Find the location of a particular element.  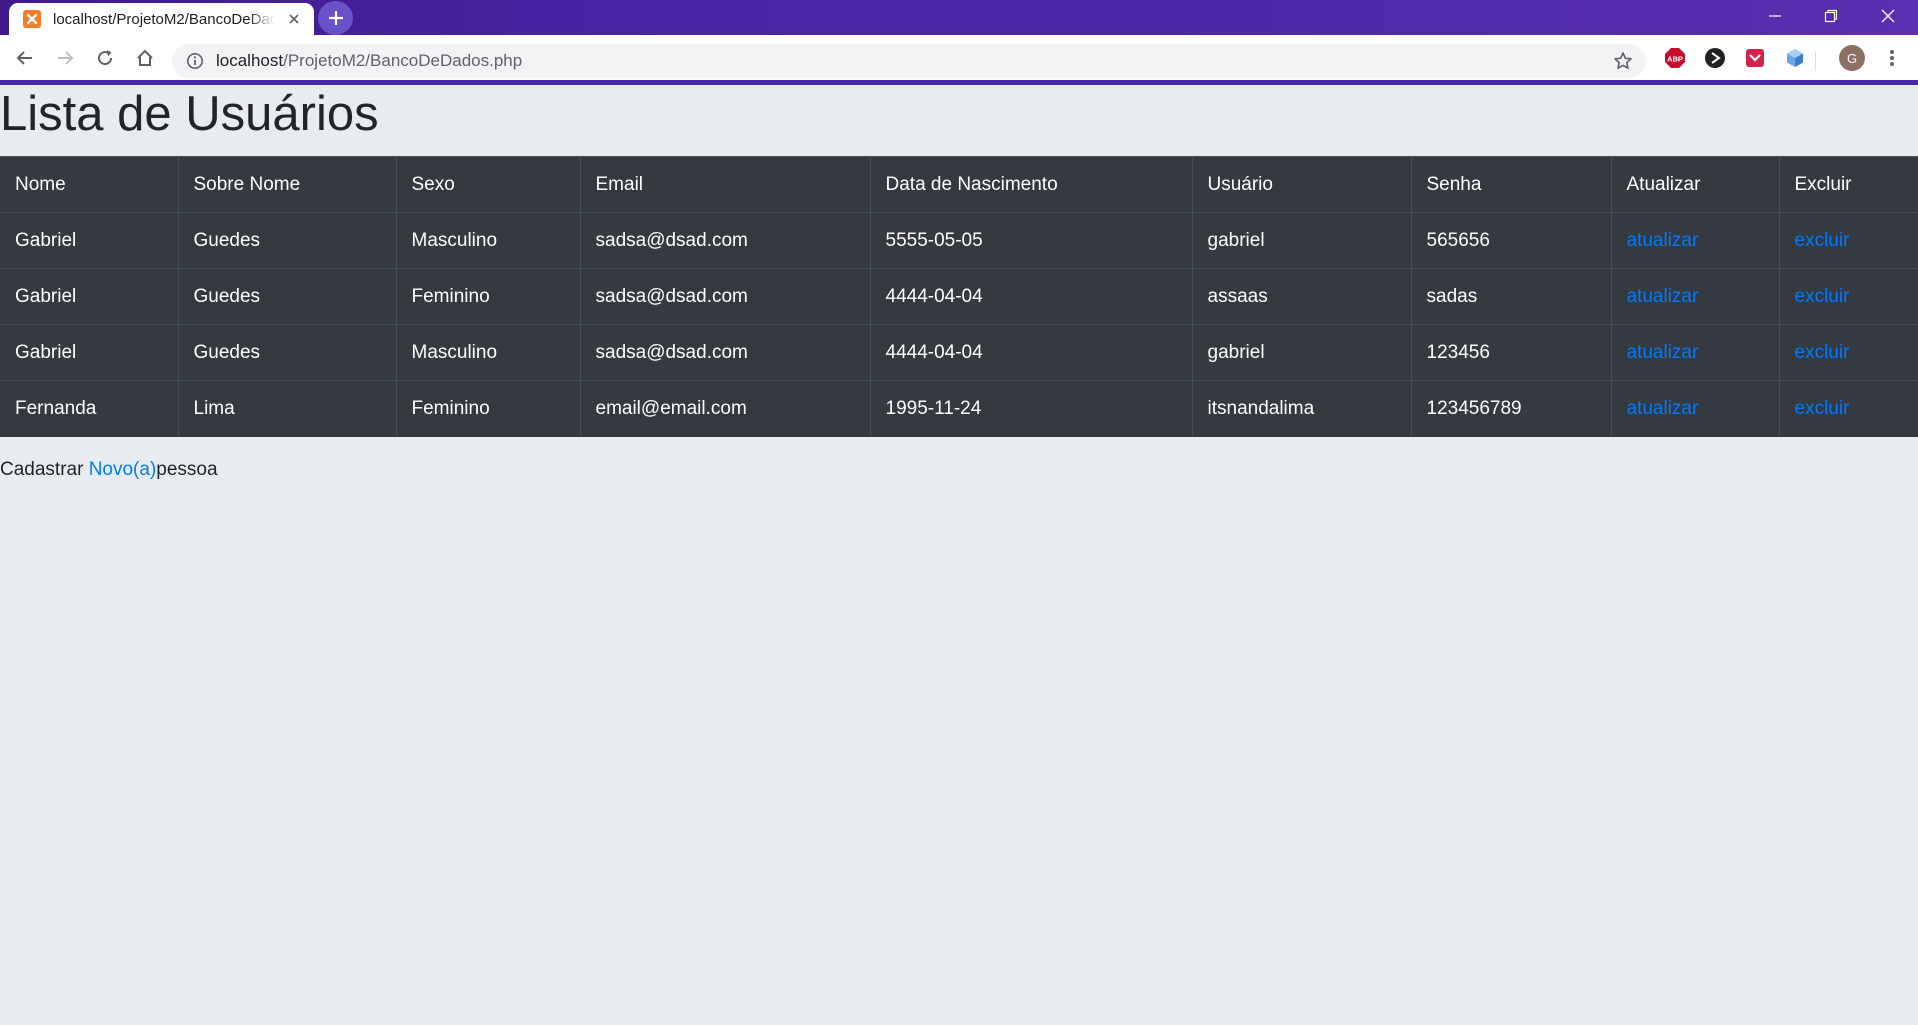

column-header-excluir: Excluir is located at coordinates (1848, 184).